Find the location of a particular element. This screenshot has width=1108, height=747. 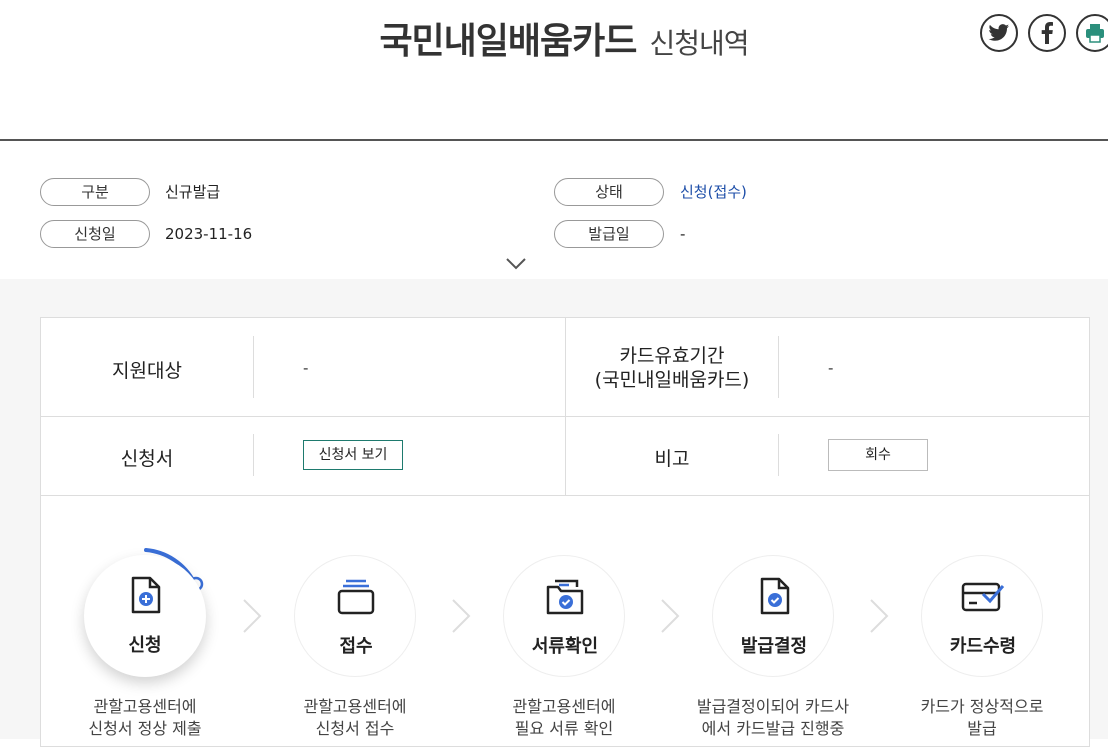

step-label: 신청 is located at coordinates (145, 645).